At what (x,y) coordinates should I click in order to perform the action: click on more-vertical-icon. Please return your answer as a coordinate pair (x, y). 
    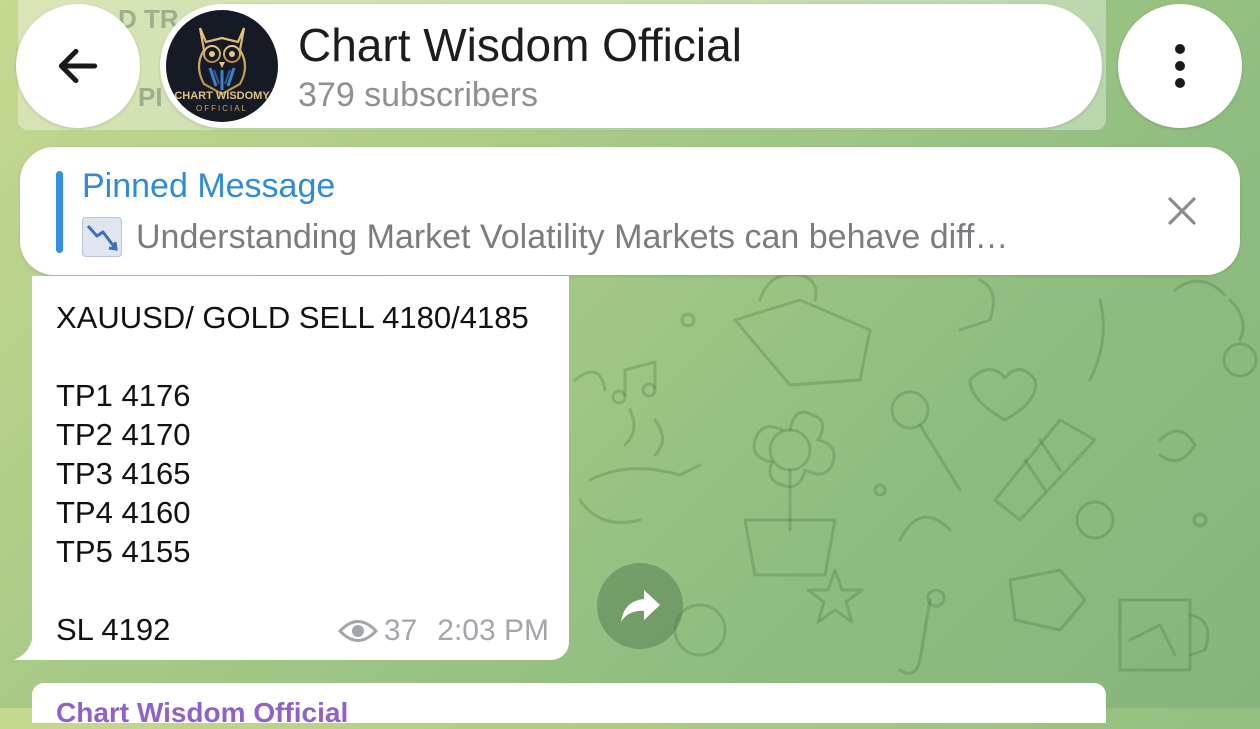
    Looking at the image, I should click on (1180, 66).